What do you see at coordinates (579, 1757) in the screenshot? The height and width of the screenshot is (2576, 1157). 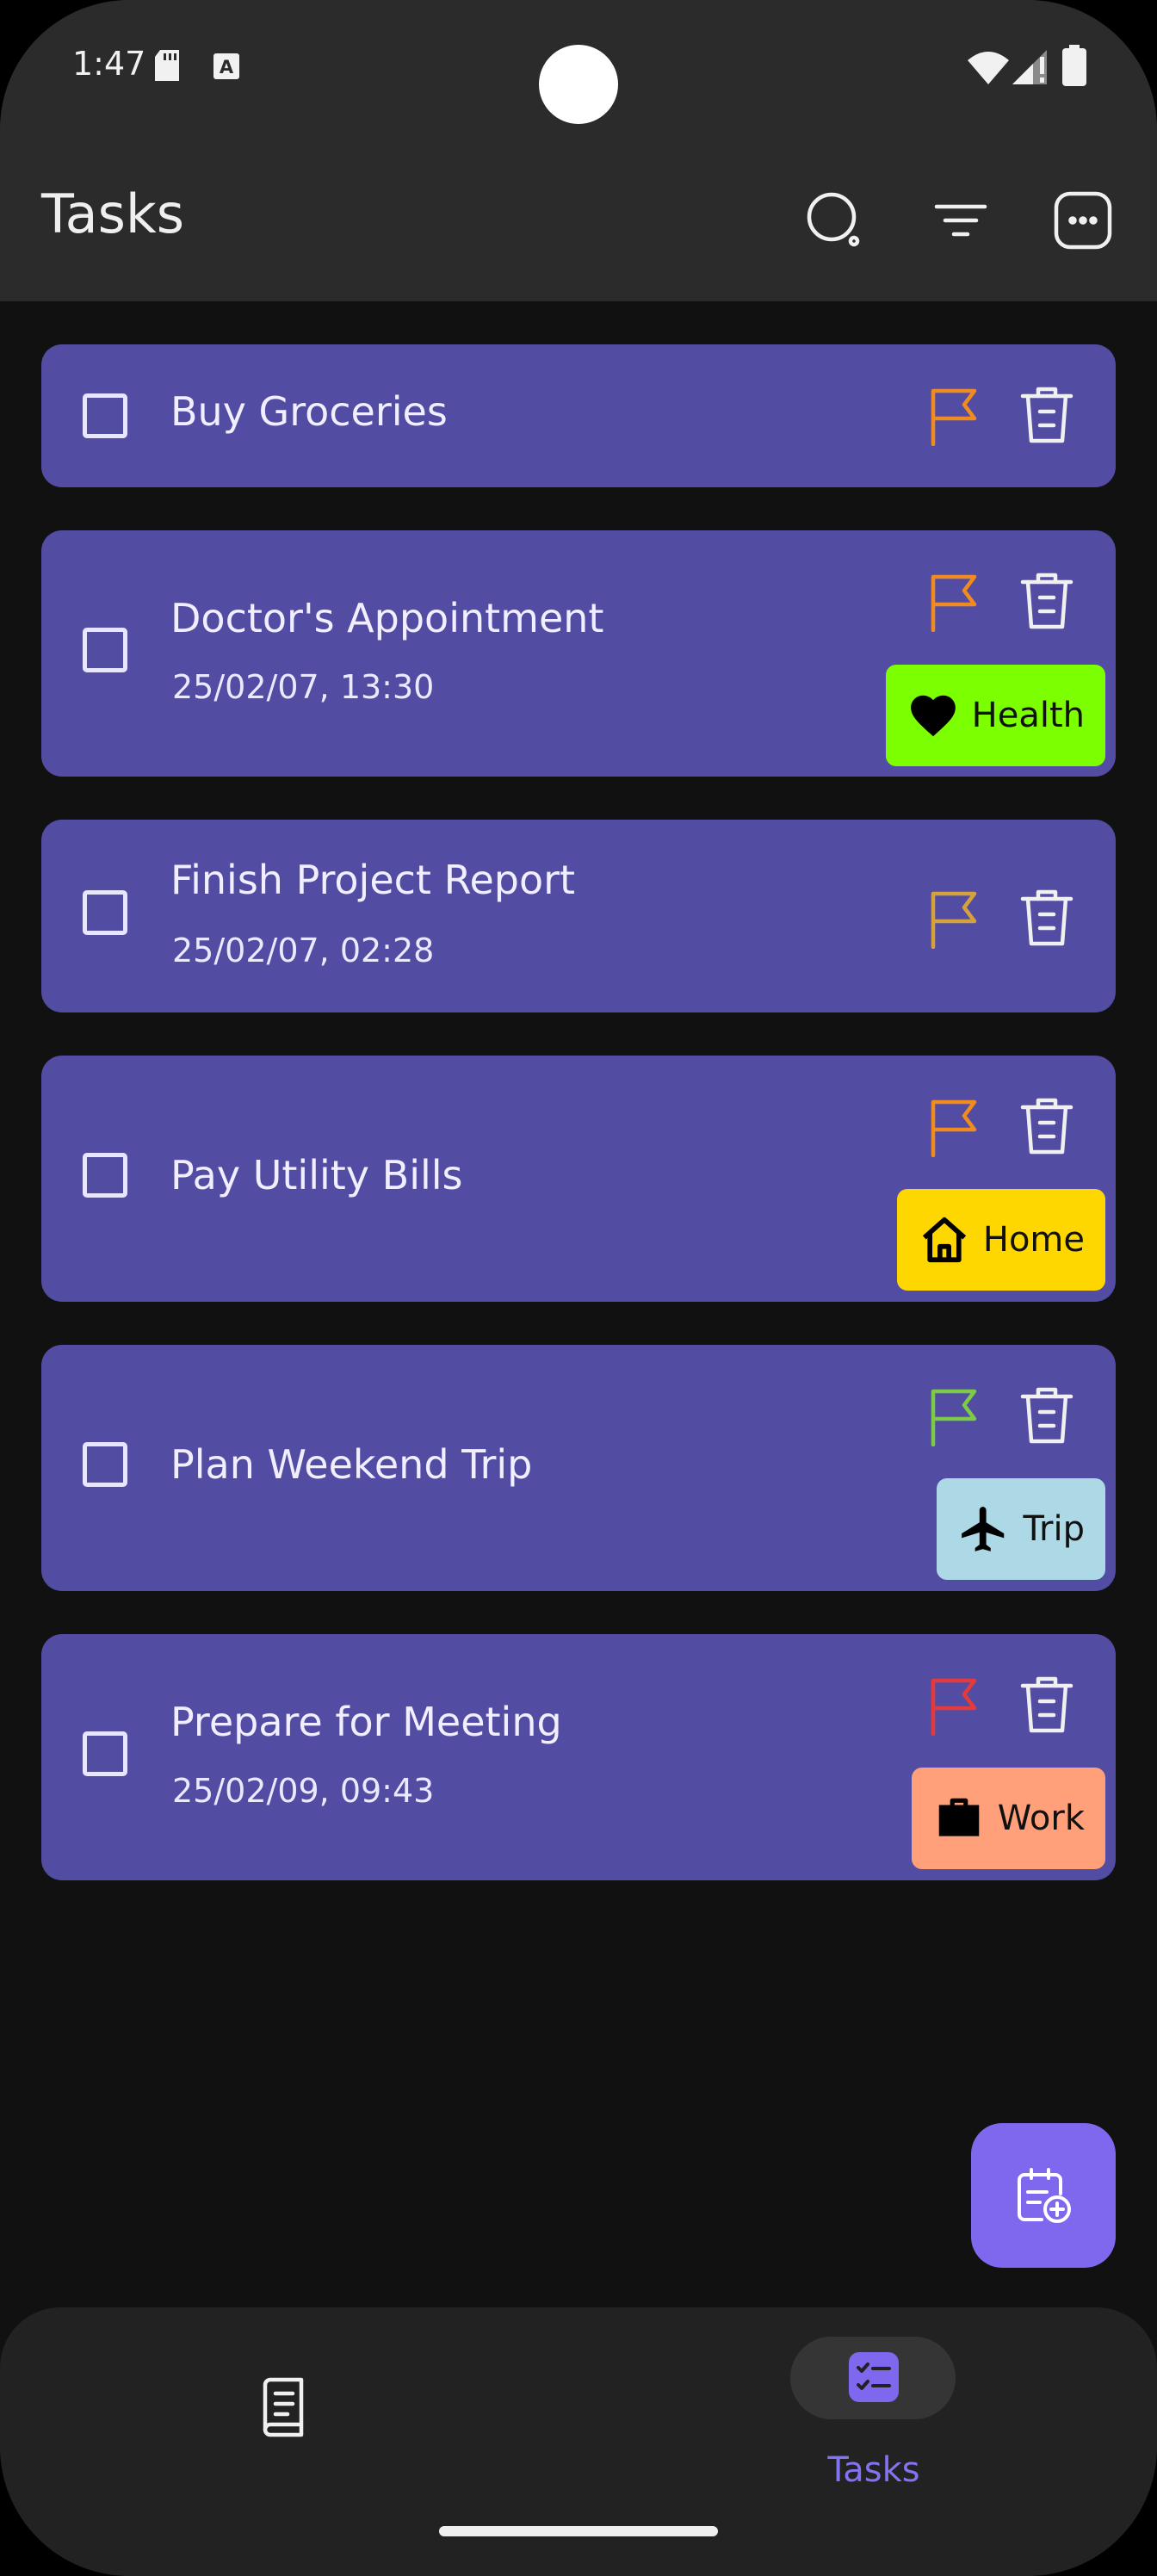 I see `task-card: Prepare for Meeting 25/02/09, 09:43 Work` at bounding box center [579, 1757].